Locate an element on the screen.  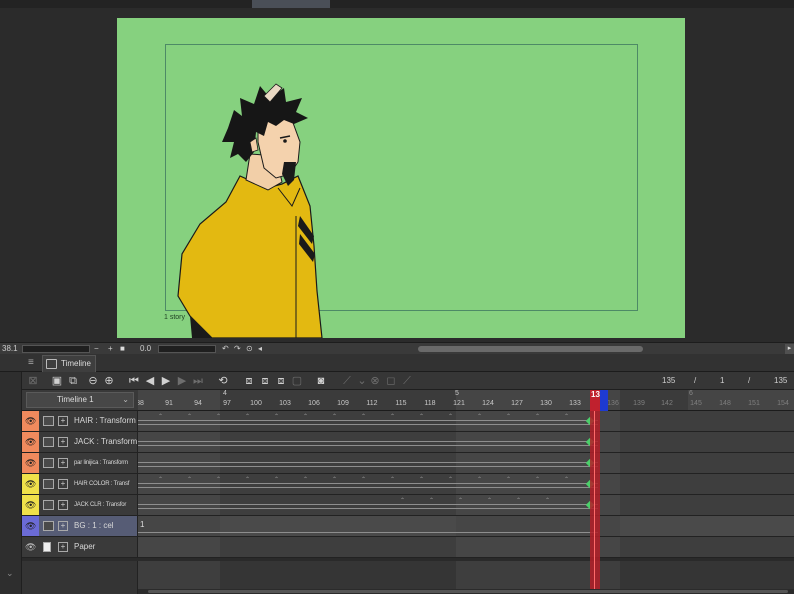
layer-controls: 👁 + BG : 1 : cel is located at coordinates (80, 526).